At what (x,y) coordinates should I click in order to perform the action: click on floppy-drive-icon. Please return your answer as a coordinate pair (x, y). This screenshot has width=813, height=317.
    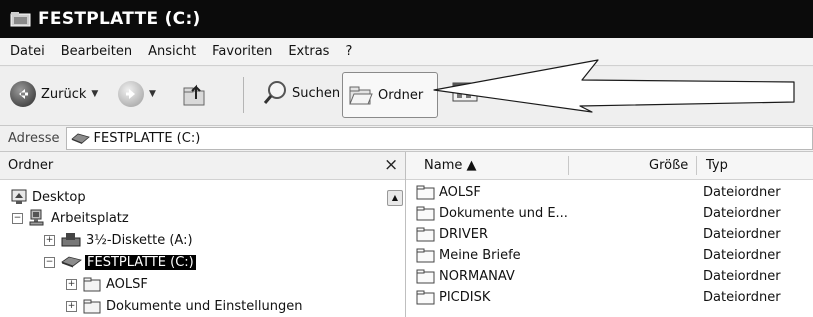
    Looking at the image, I should click on (71, 240).